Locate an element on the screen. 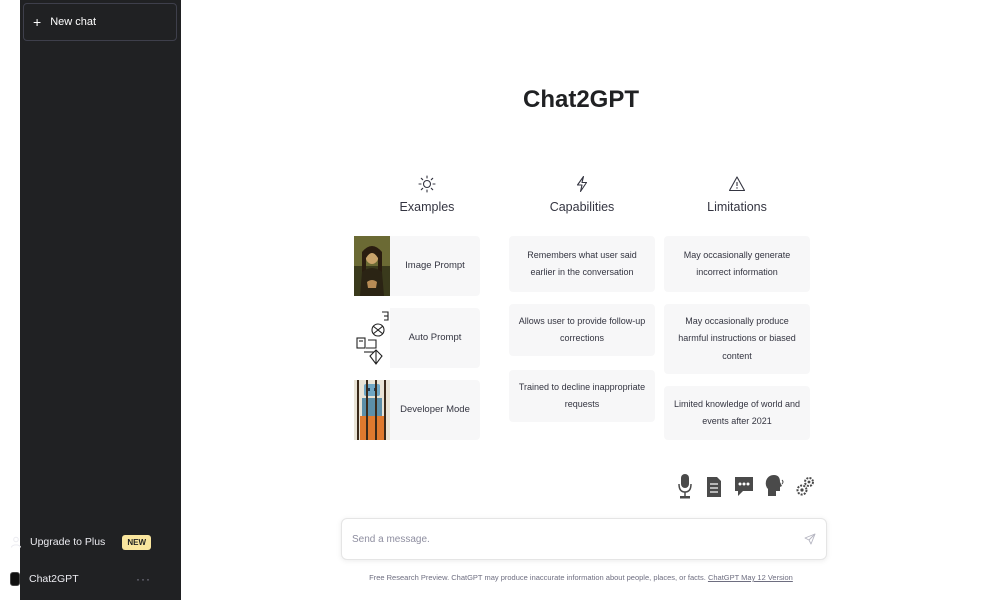 The image size is (1000, 600). examples-title: Examples is located at coordinates (427, 207).